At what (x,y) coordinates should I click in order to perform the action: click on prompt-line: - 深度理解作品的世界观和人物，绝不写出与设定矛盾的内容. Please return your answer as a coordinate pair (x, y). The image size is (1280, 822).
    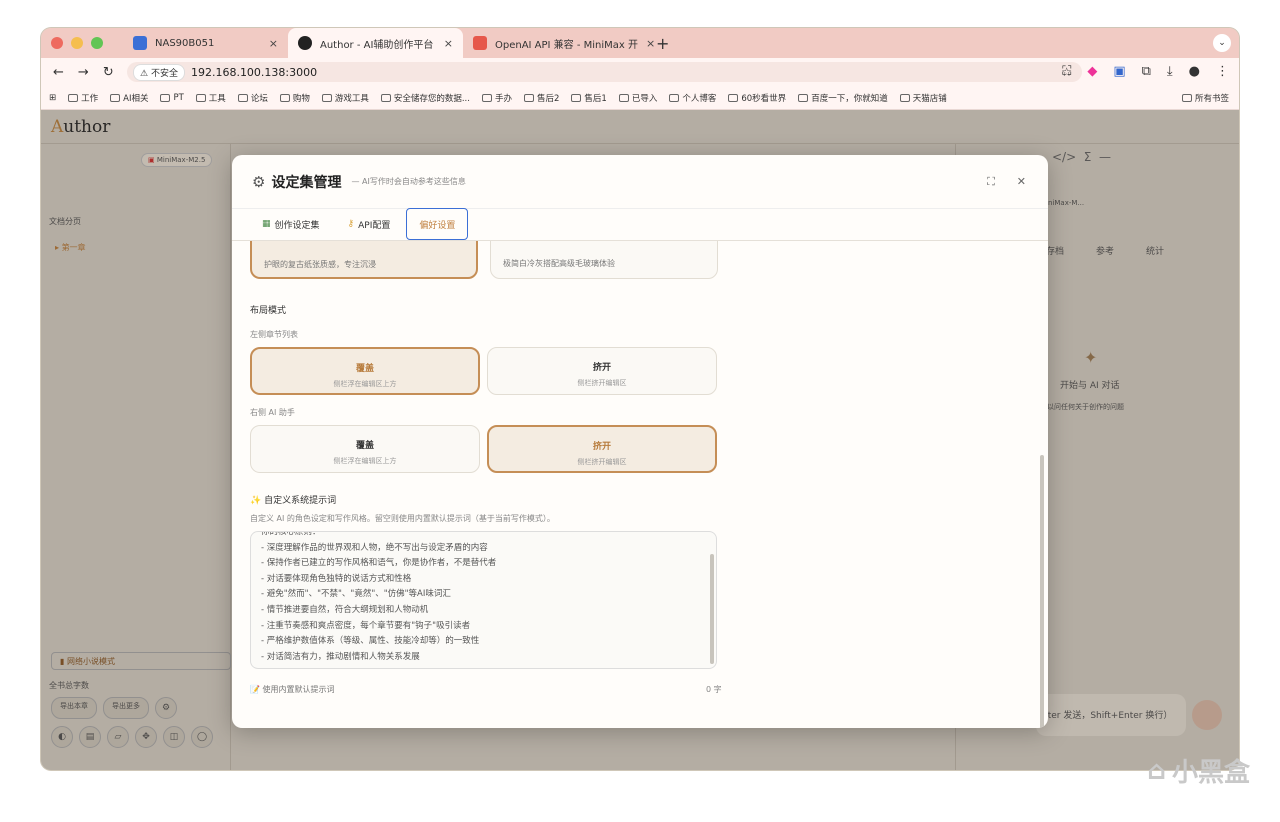
    Looking at the image, I should click on (374, 547).